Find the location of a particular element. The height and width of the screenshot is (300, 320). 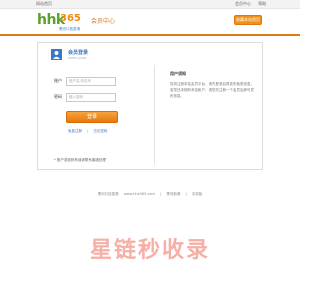

watermark: 星链秒收录 is located at coordinates (149, 250).